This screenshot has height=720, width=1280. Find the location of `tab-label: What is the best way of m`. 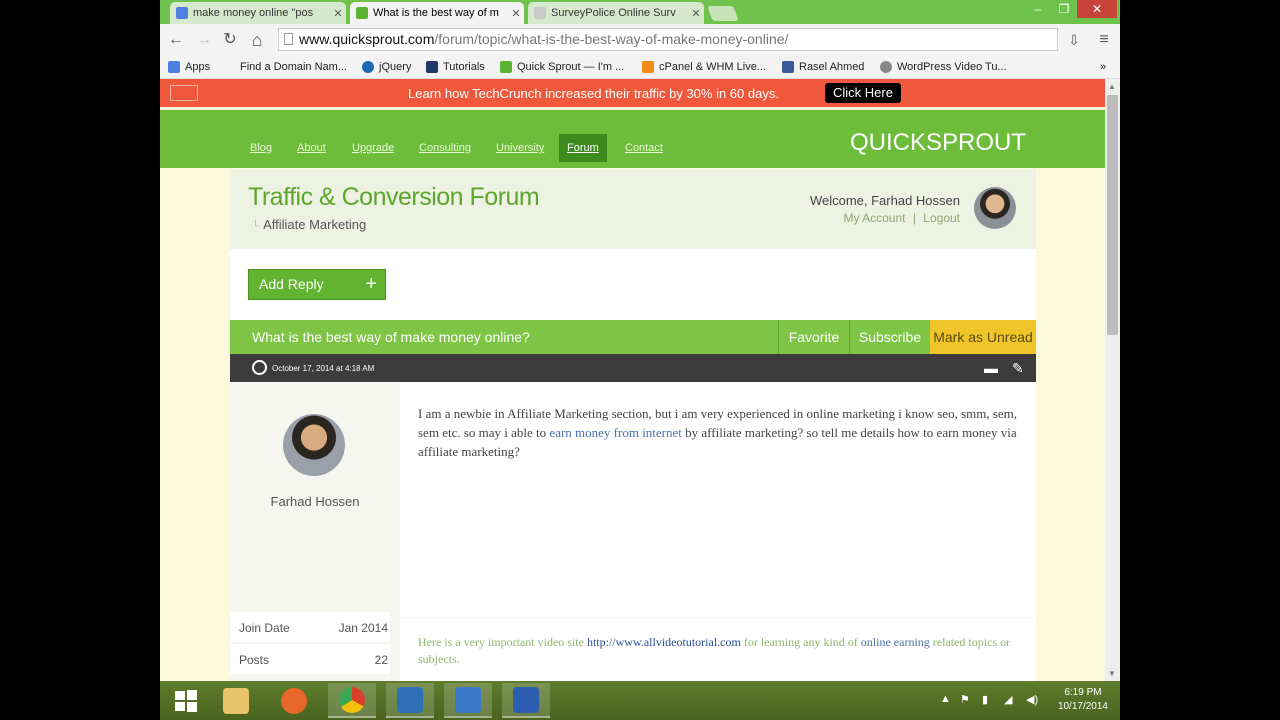

tab-label: What is the best way of m is located at coordinates (436, 13).